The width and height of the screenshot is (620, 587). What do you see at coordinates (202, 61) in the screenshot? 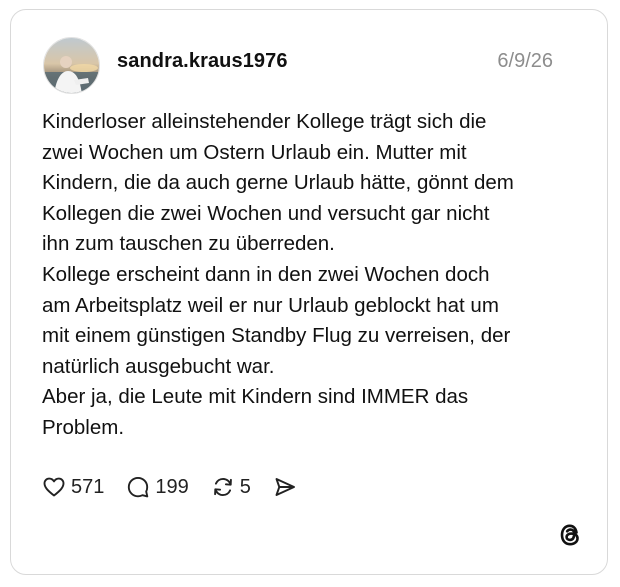
I see `username: sandra.kraus1976` at bounding box center [202, 61].